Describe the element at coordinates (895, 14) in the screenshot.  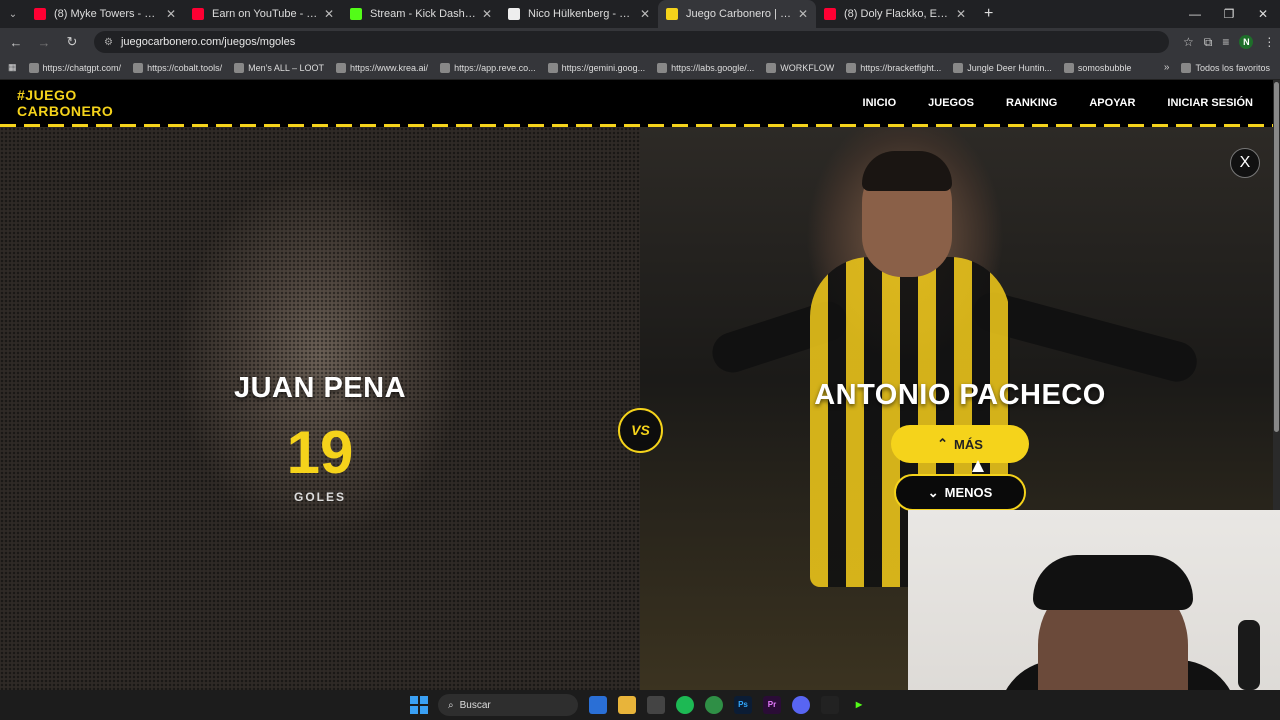
I see `browser-tab: (8) Doly Flackko, Emirsito, G ✕` at that location.